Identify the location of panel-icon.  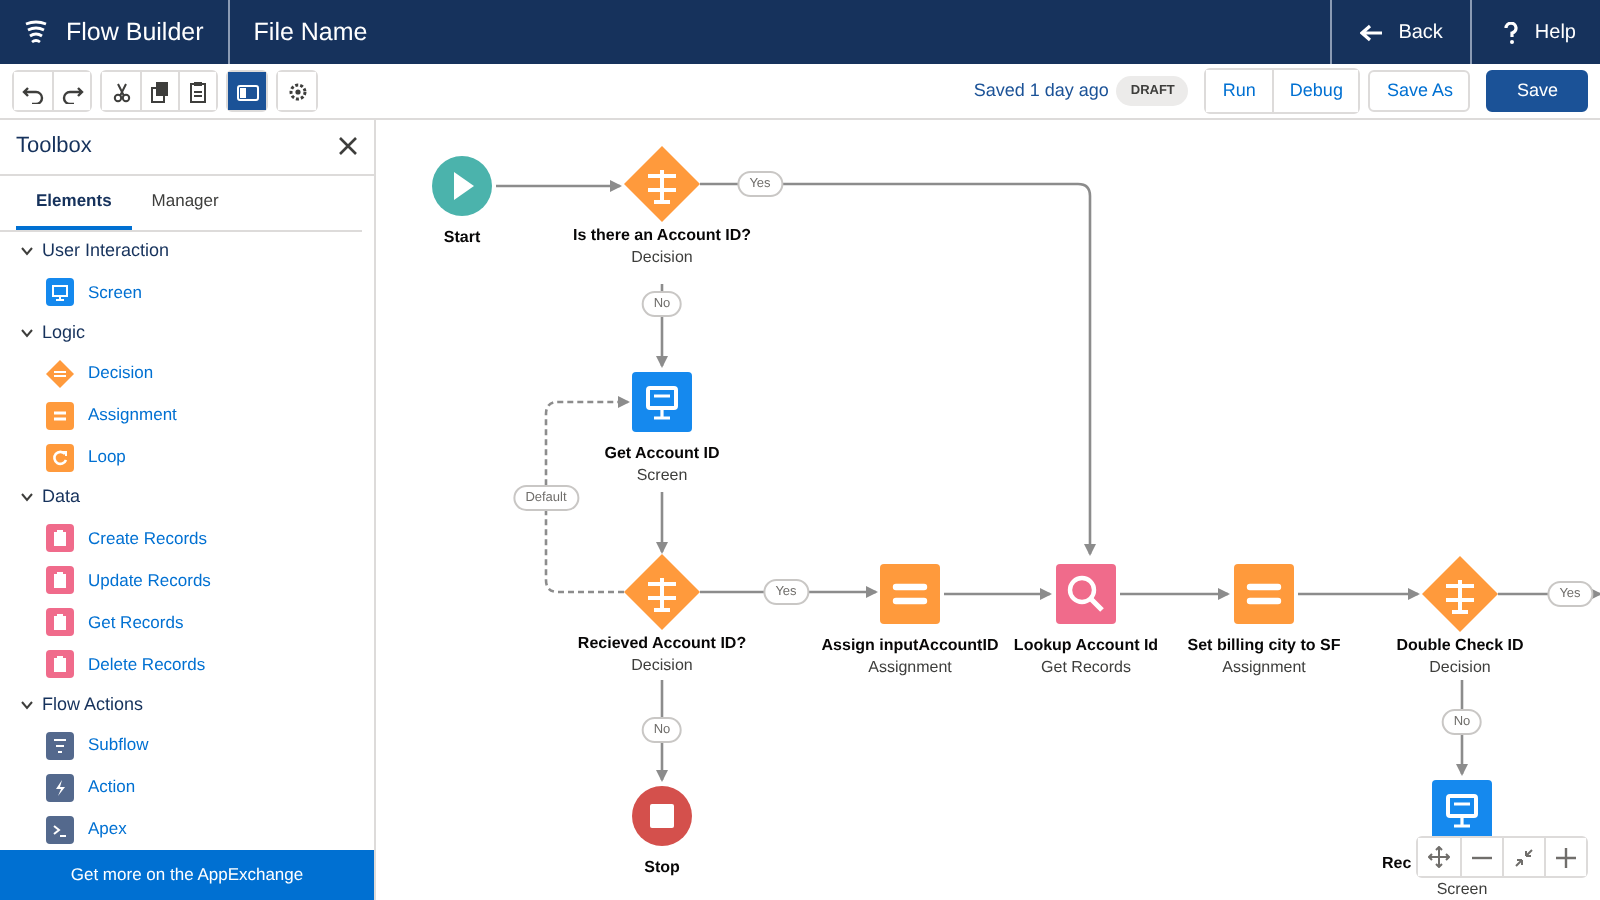
(247, 91).